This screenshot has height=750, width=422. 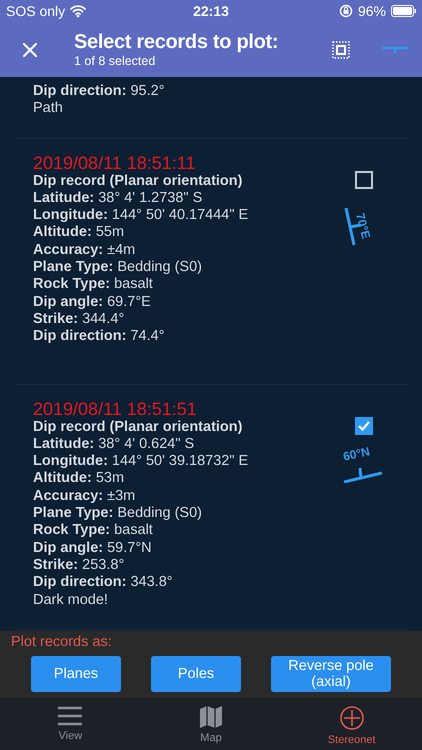 What do you see at coordinates (363, 225) in the screenshot?
I see `dip-label: 70°E` at bounding box center [363, 225].